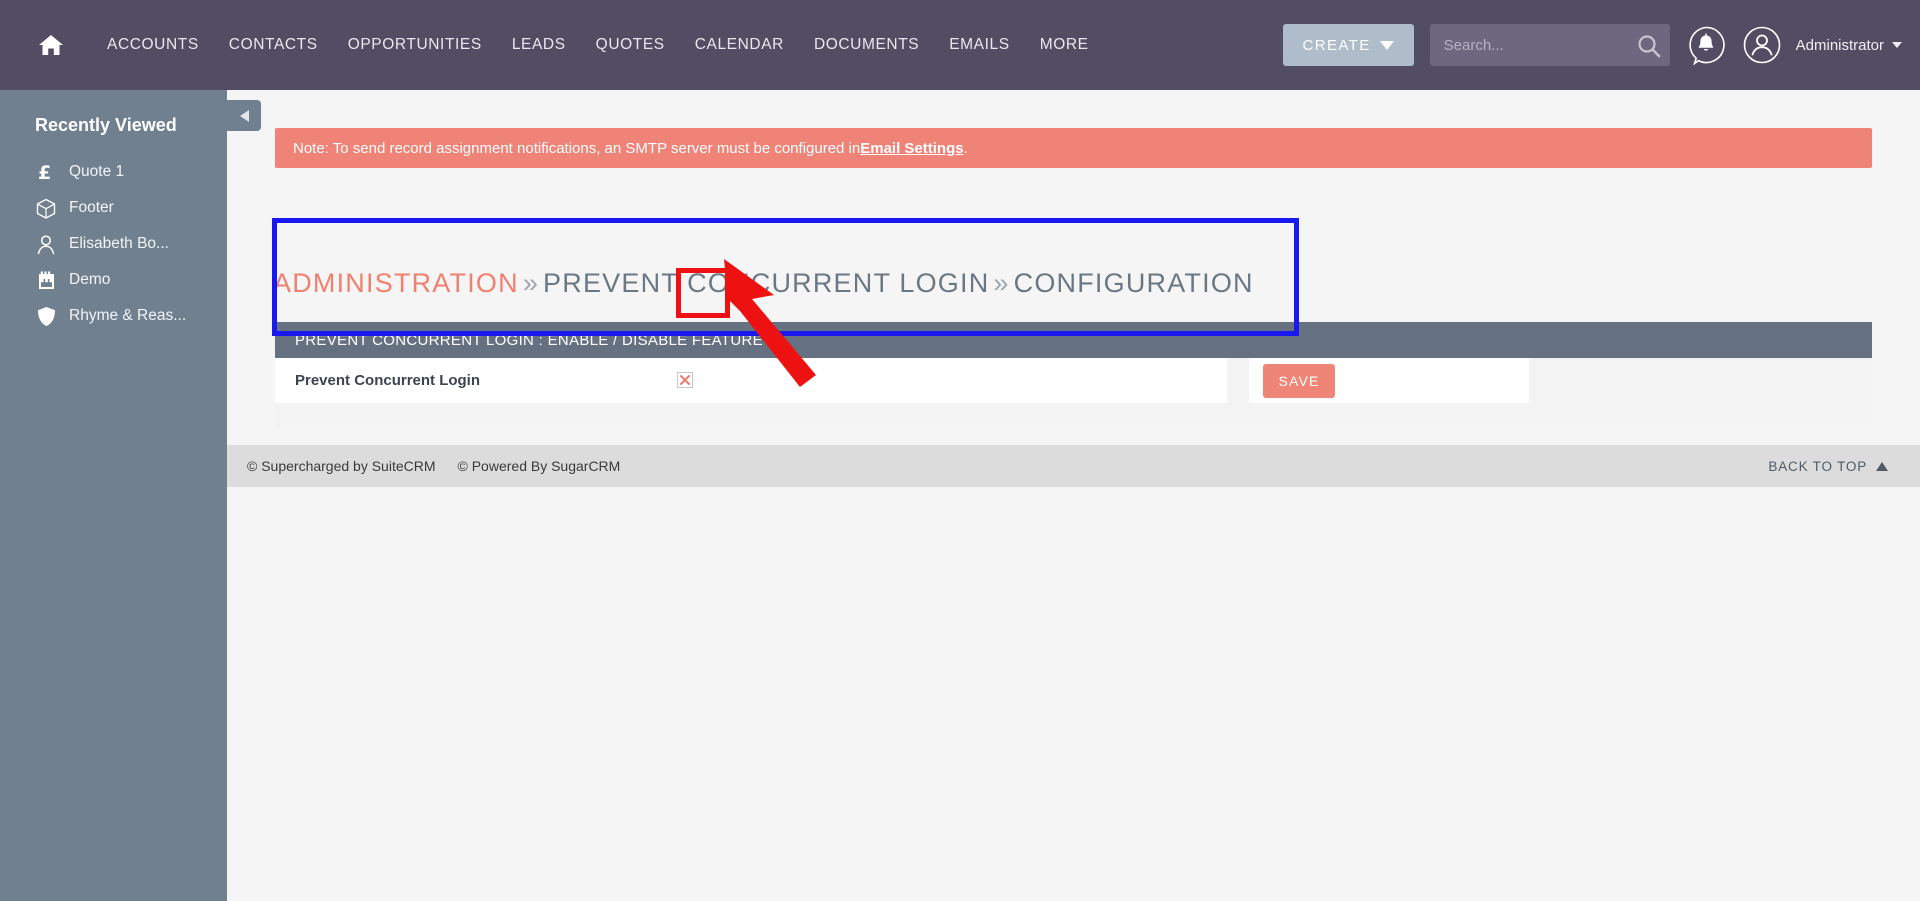 Image resolution: width=1920 pixels, height=901 pixels. What do you see at coordinates (46, 316) in the screenshot?
I see `shield-icon` at bounding box center [46, 316].